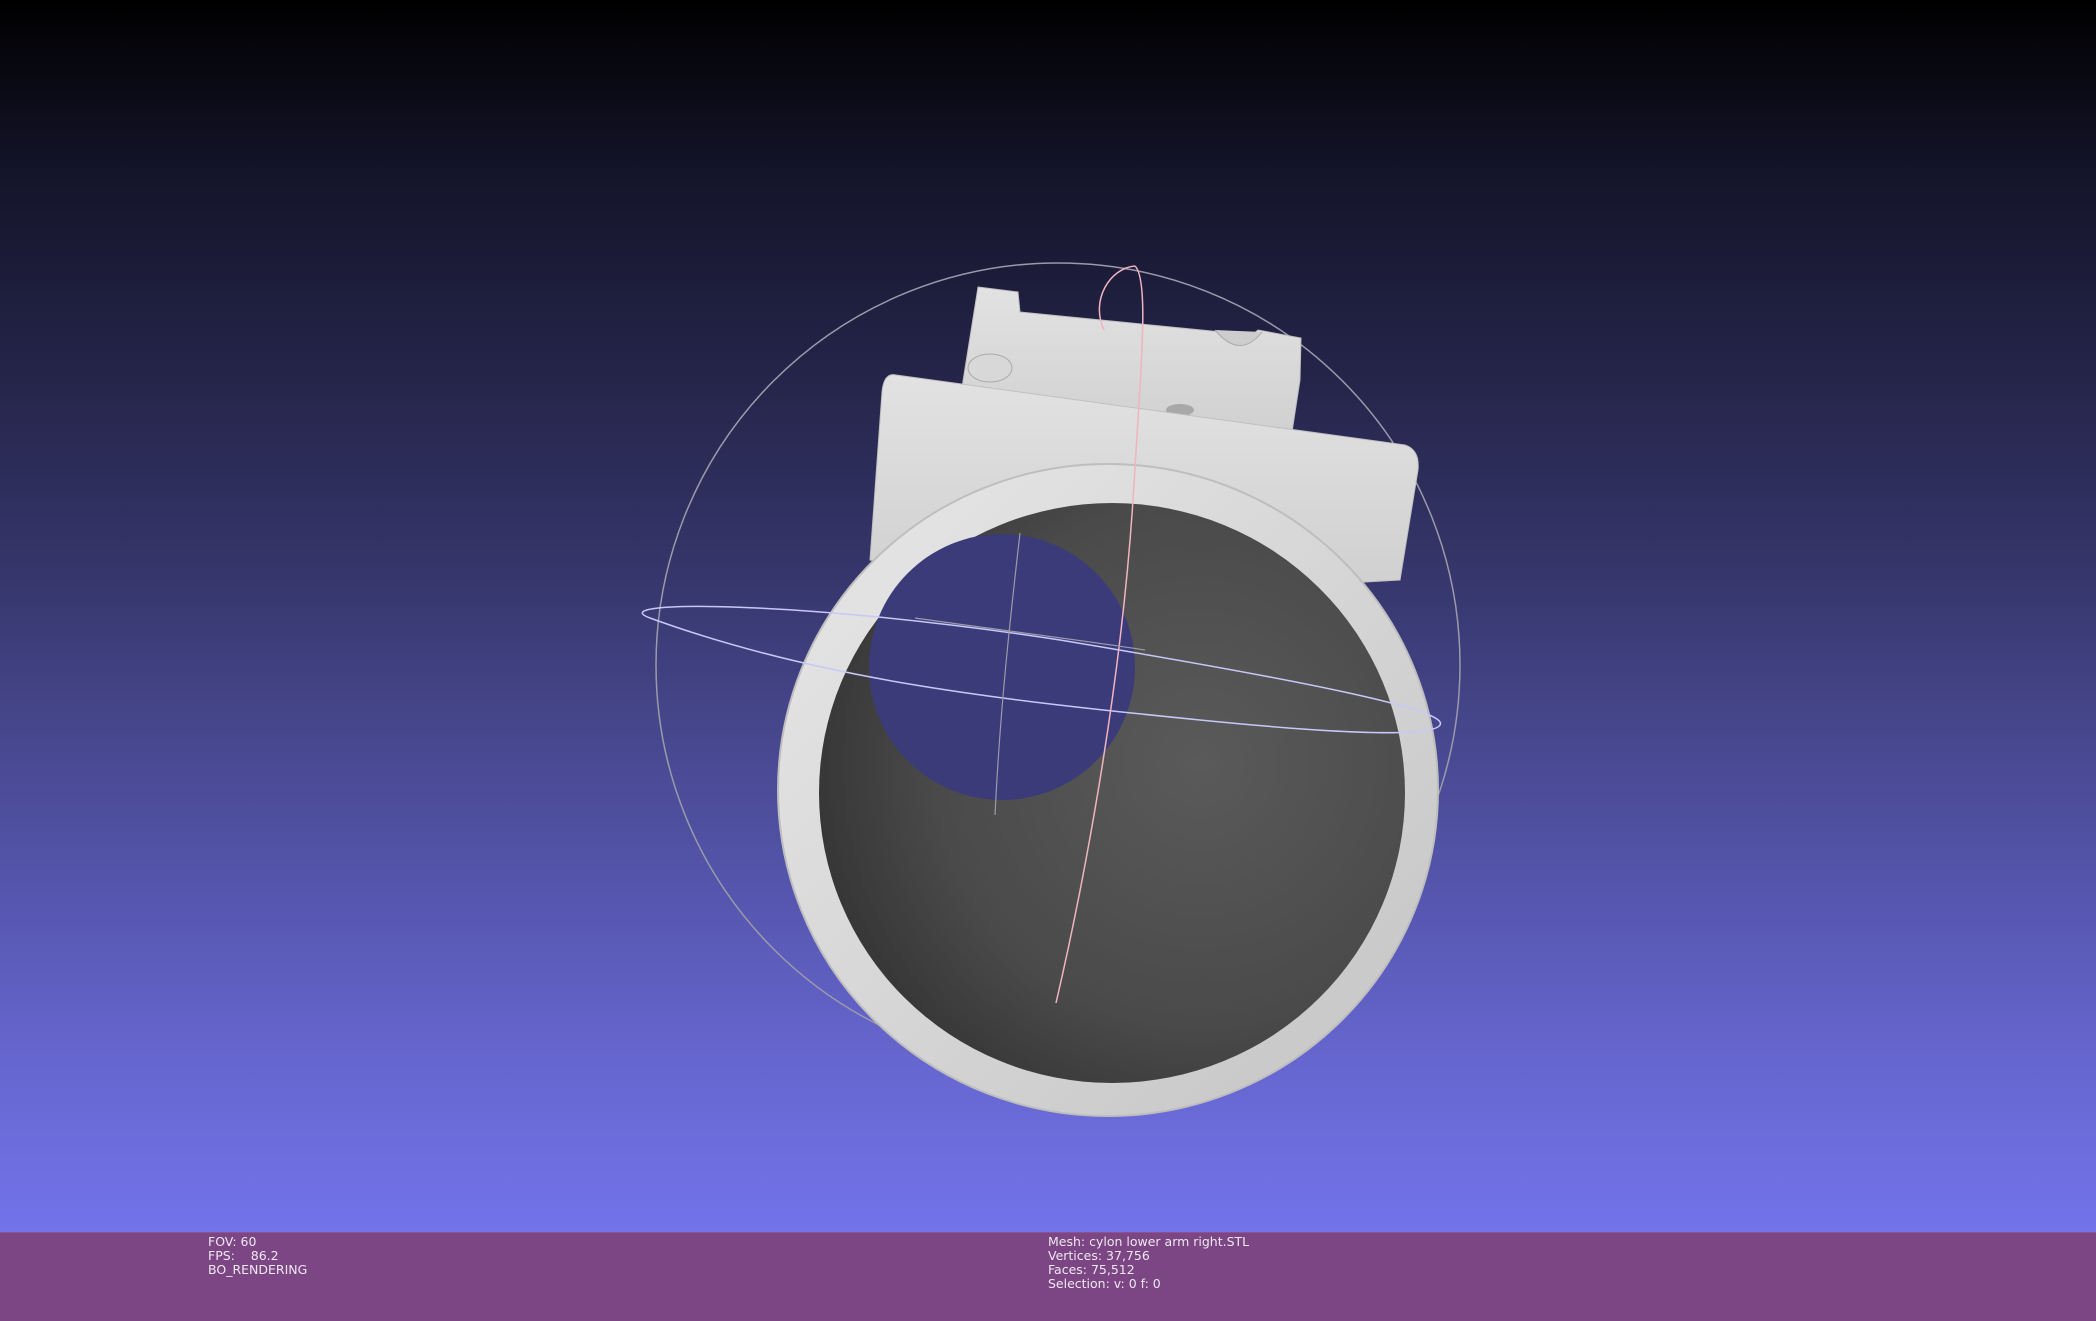 This screenshot has width=2096, height=1321. I want to click on vertices-label: Vertices: 37,756, so click(1099, 1255).